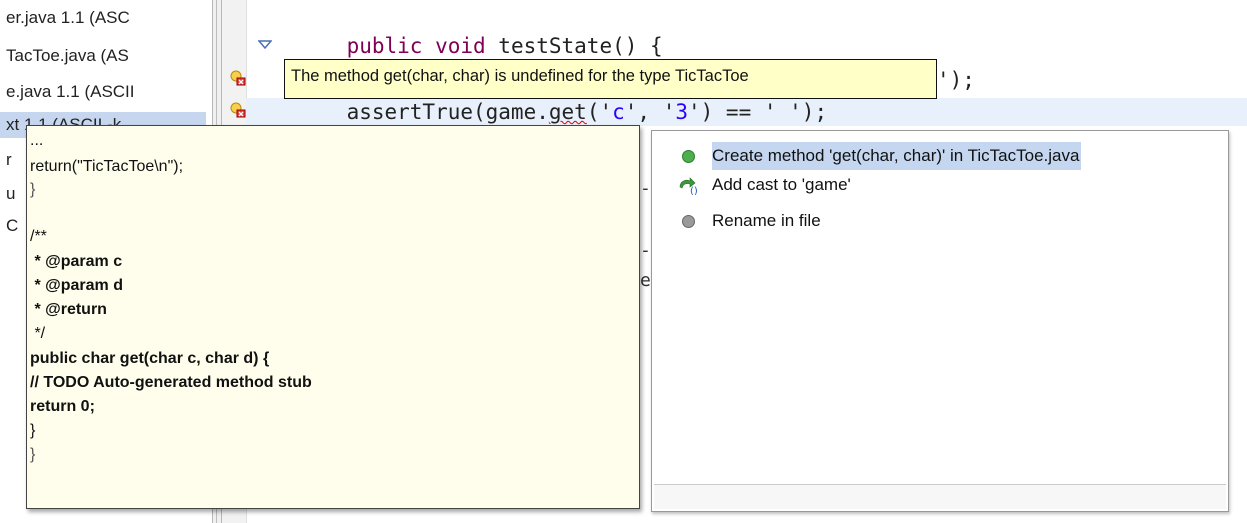 This screenshot has height=523, width=1247. Describe the element at coordinates (171, 382) in the screenshot. I see `preview-line: // TODO Auto-generated method stub` at that location.